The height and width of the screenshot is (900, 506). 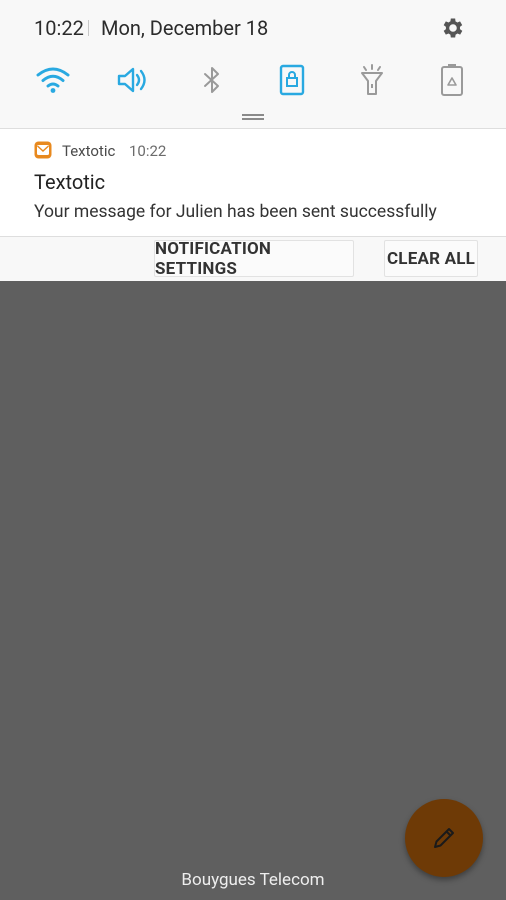 I want to click on flashlight-toggle, so click(x=372, y=80).